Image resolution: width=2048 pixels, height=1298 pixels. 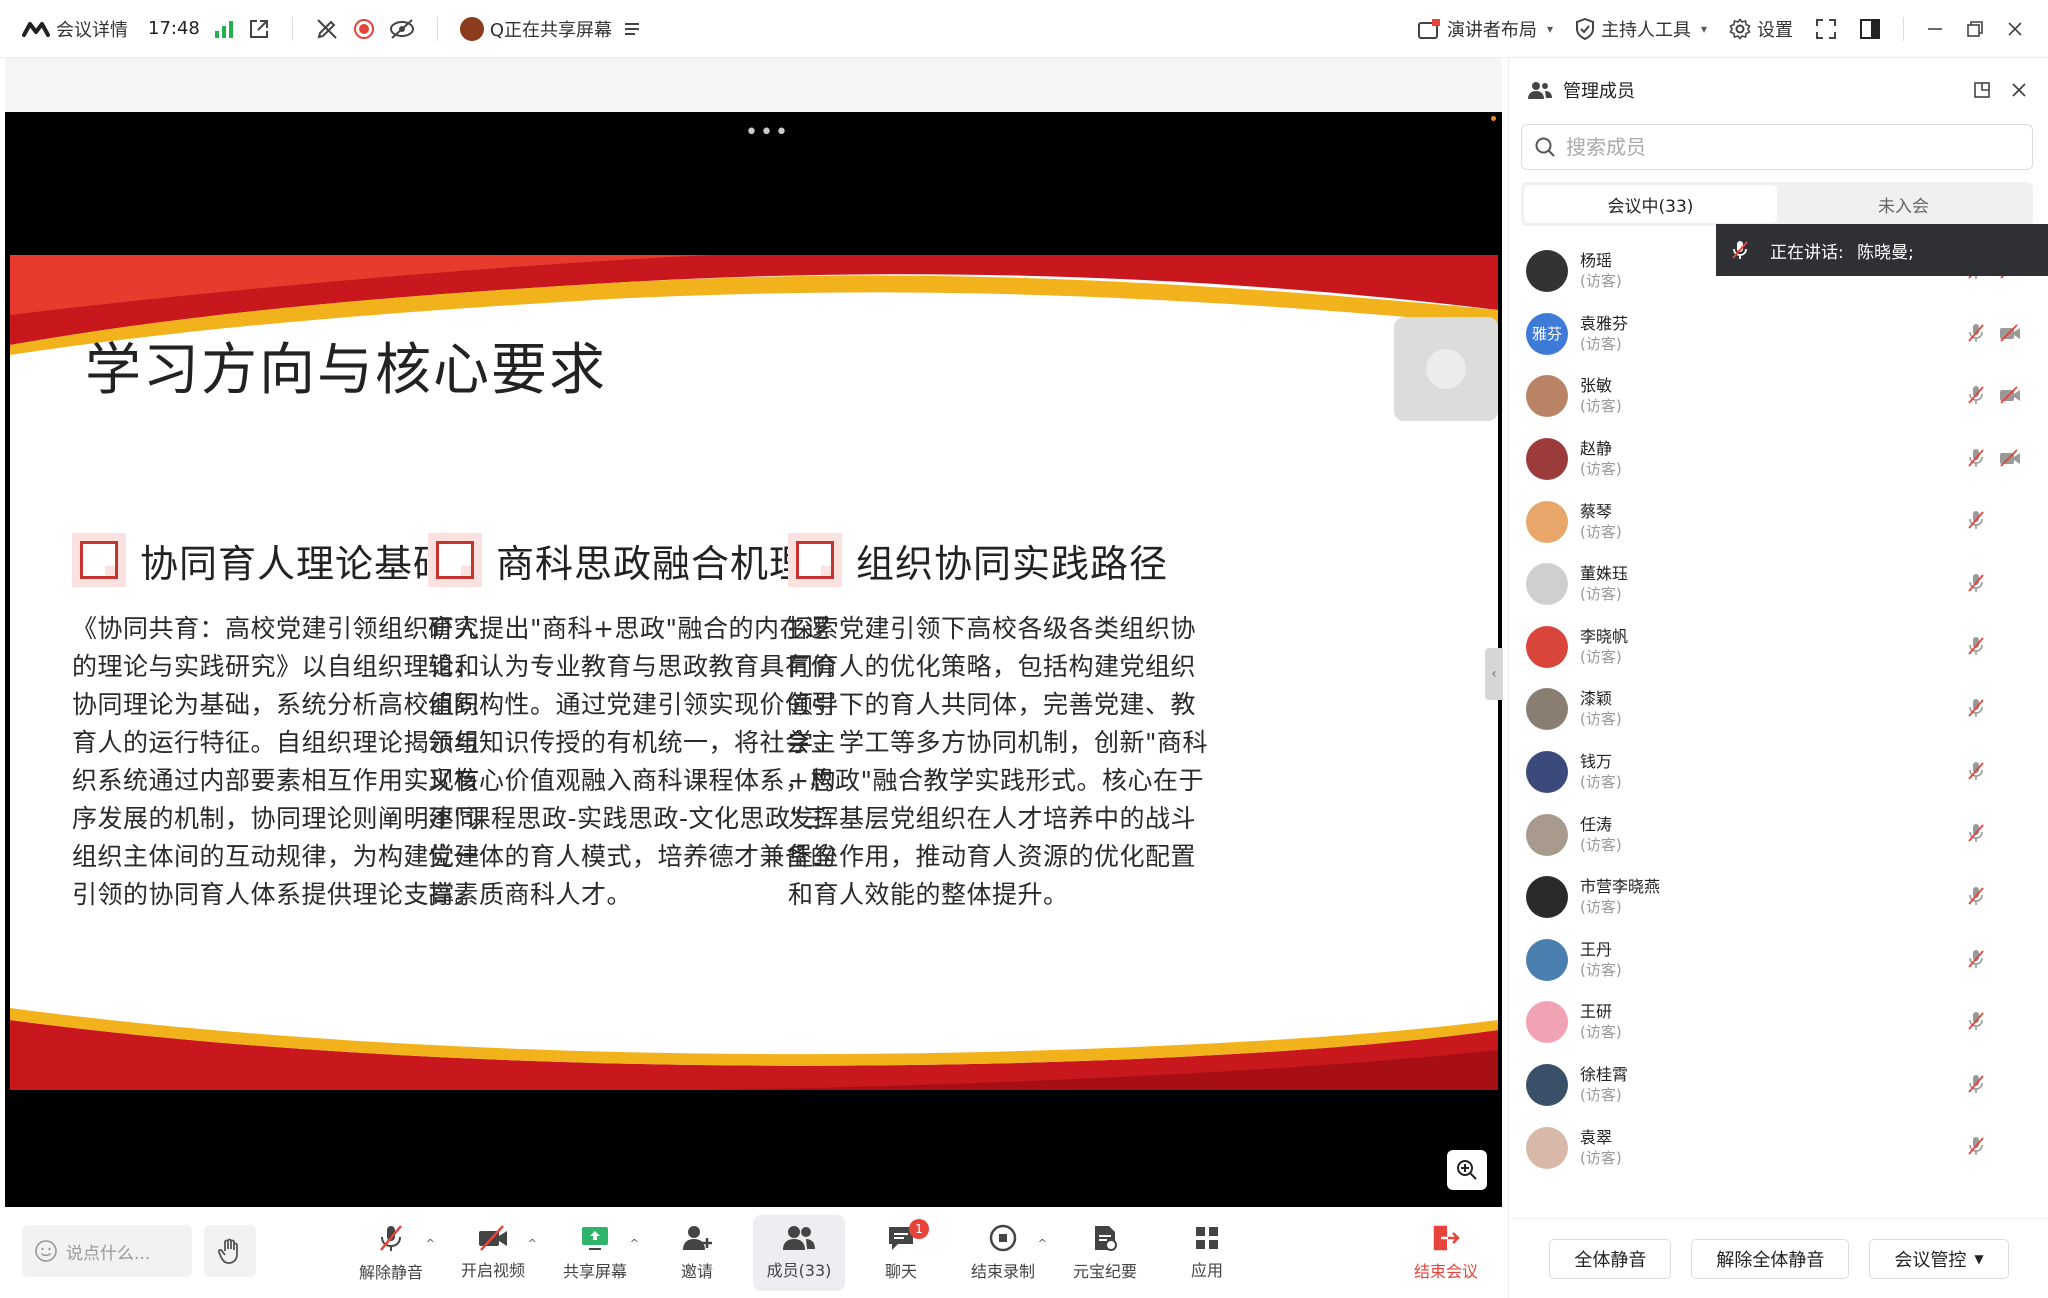 What do you see at coordinates (1870, 29) in the screenshot?
I see `sidebar-toggle-icon` at bounding box center [1870, 29].